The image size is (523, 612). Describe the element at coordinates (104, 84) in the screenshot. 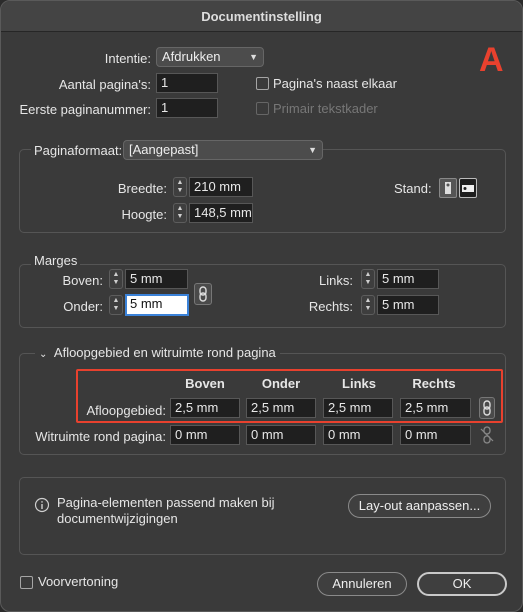

I see `pages-label: Aantal pagina's:` at that location.